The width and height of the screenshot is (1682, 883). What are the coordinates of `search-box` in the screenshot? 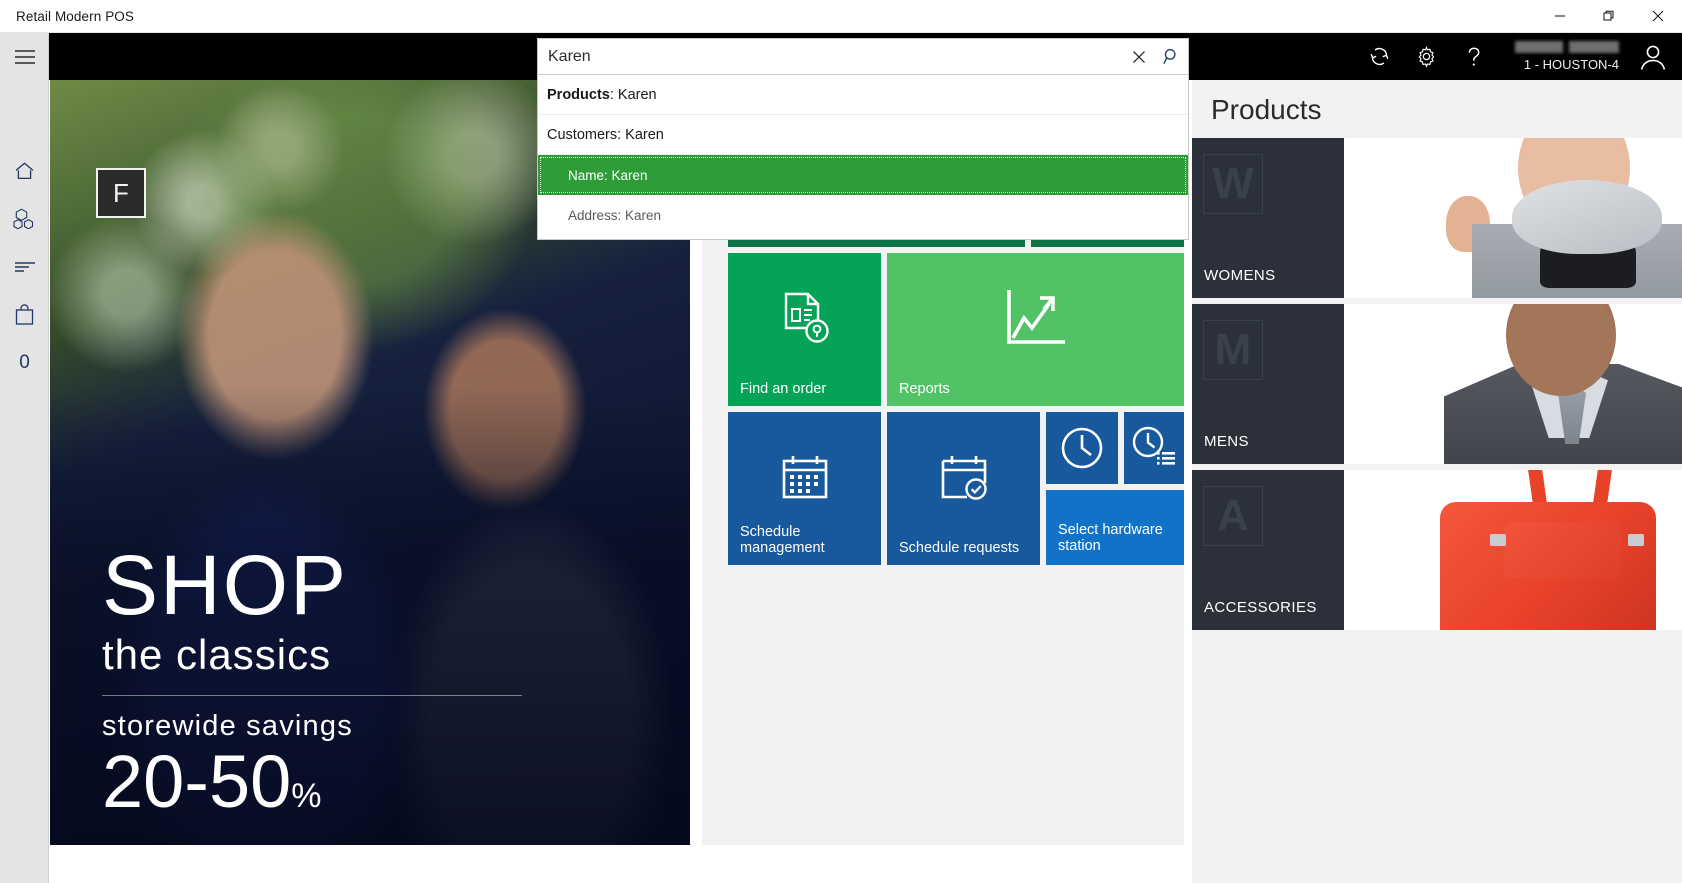 It's located at (863, 56).